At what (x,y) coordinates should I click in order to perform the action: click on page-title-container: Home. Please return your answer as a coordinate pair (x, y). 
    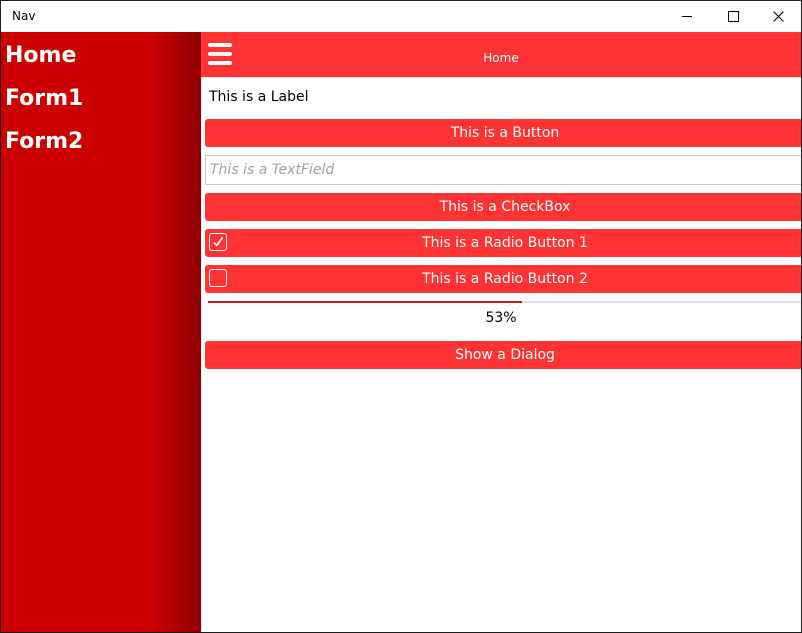
    Looking at the image, I should click on (501, 58).